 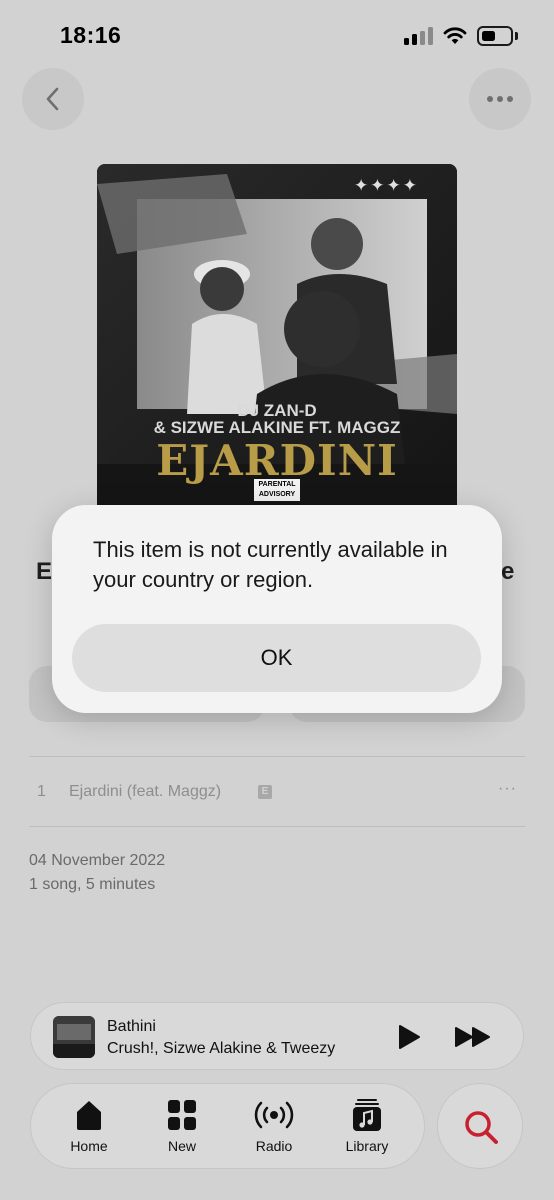 I want to click on fast-forward-icon, so click(x=473, y=1037).